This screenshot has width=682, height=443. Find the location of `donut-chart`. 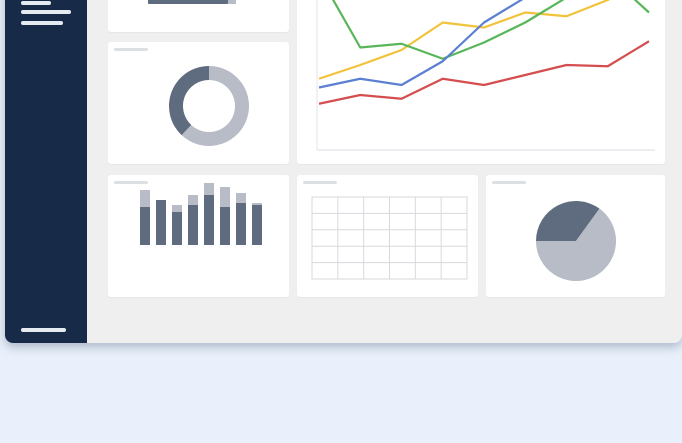

donut-chart is located at coordinates (209, 106).